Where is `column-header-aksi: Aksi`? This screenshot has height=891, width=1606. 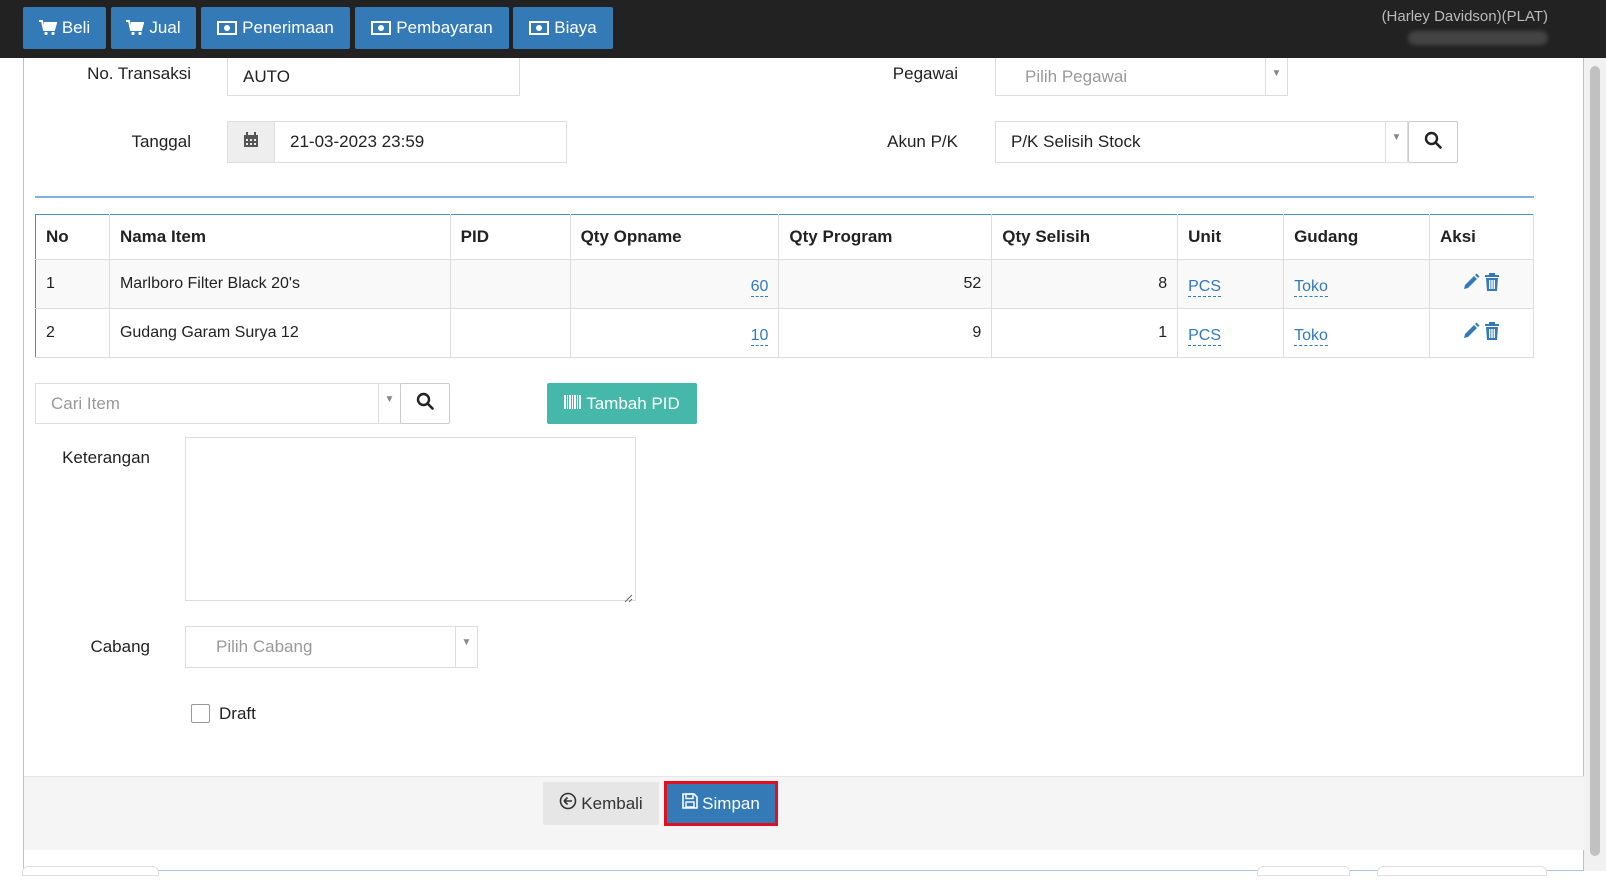
column-header-aksi: Aksi is located at coordinates (1482, 237).